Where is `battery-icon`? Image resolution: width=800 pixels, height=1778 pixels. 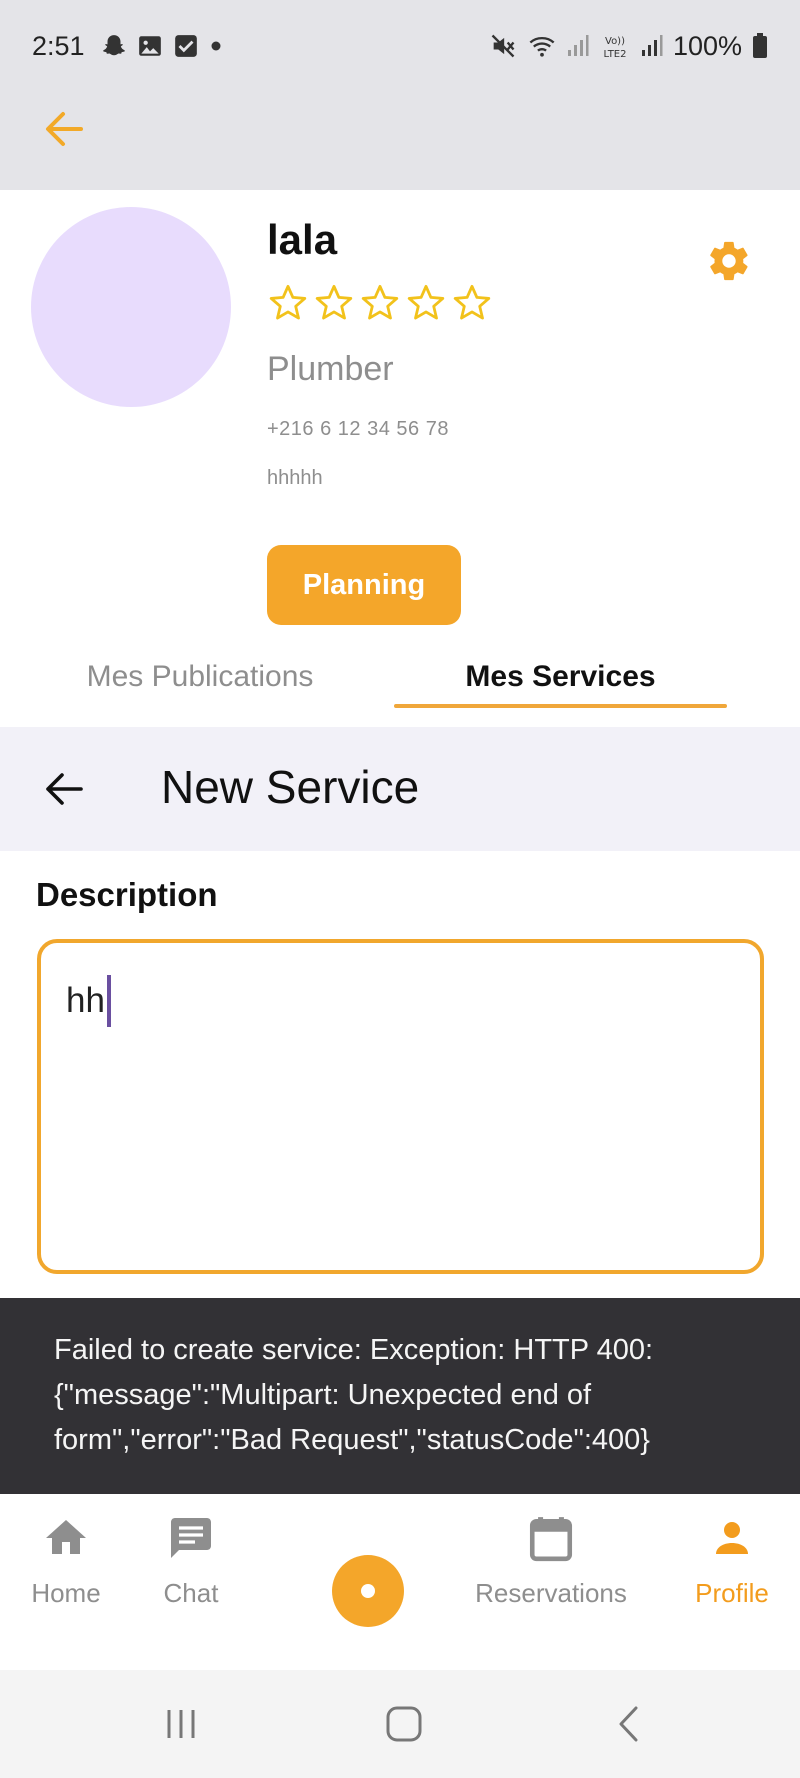 battery-icon is located at coordinates (760, 46).